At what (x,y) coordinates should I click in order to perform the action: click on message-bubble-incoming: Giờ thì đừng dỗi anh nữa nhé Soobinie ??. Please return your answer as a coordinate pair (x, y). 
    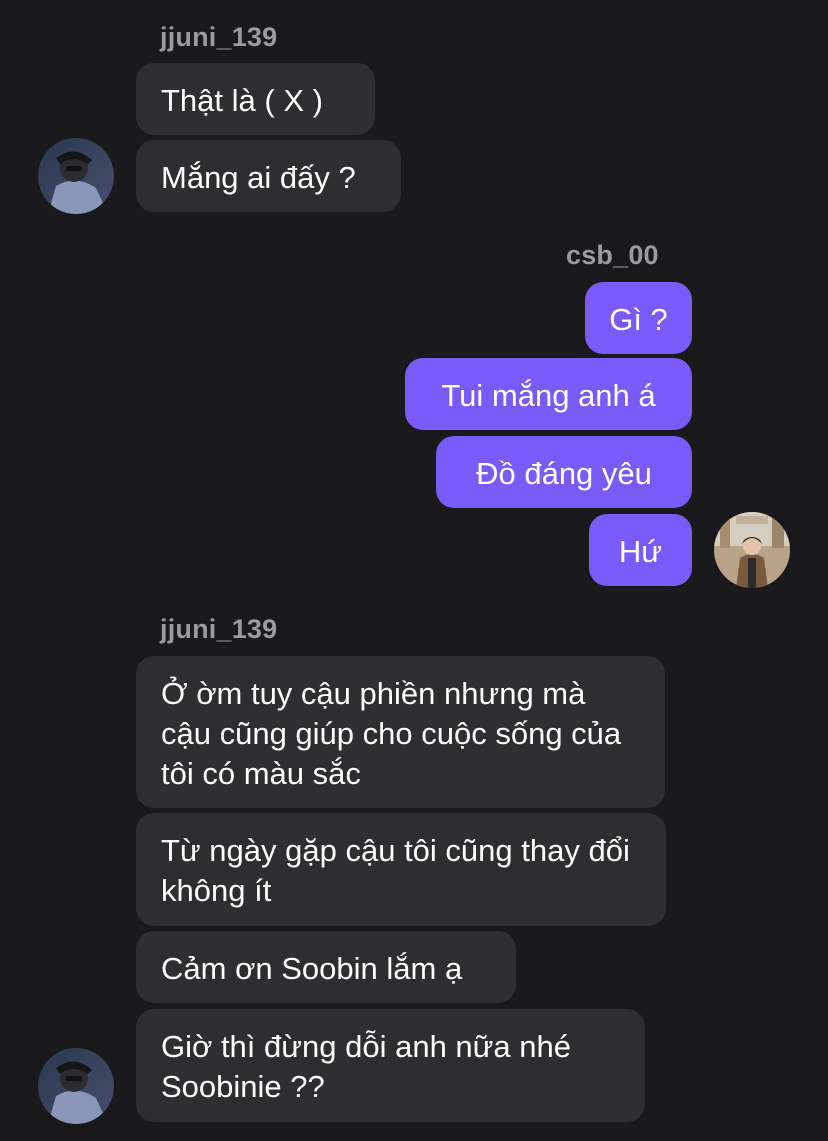
    Looking at the image, I should click on (390, 1065).